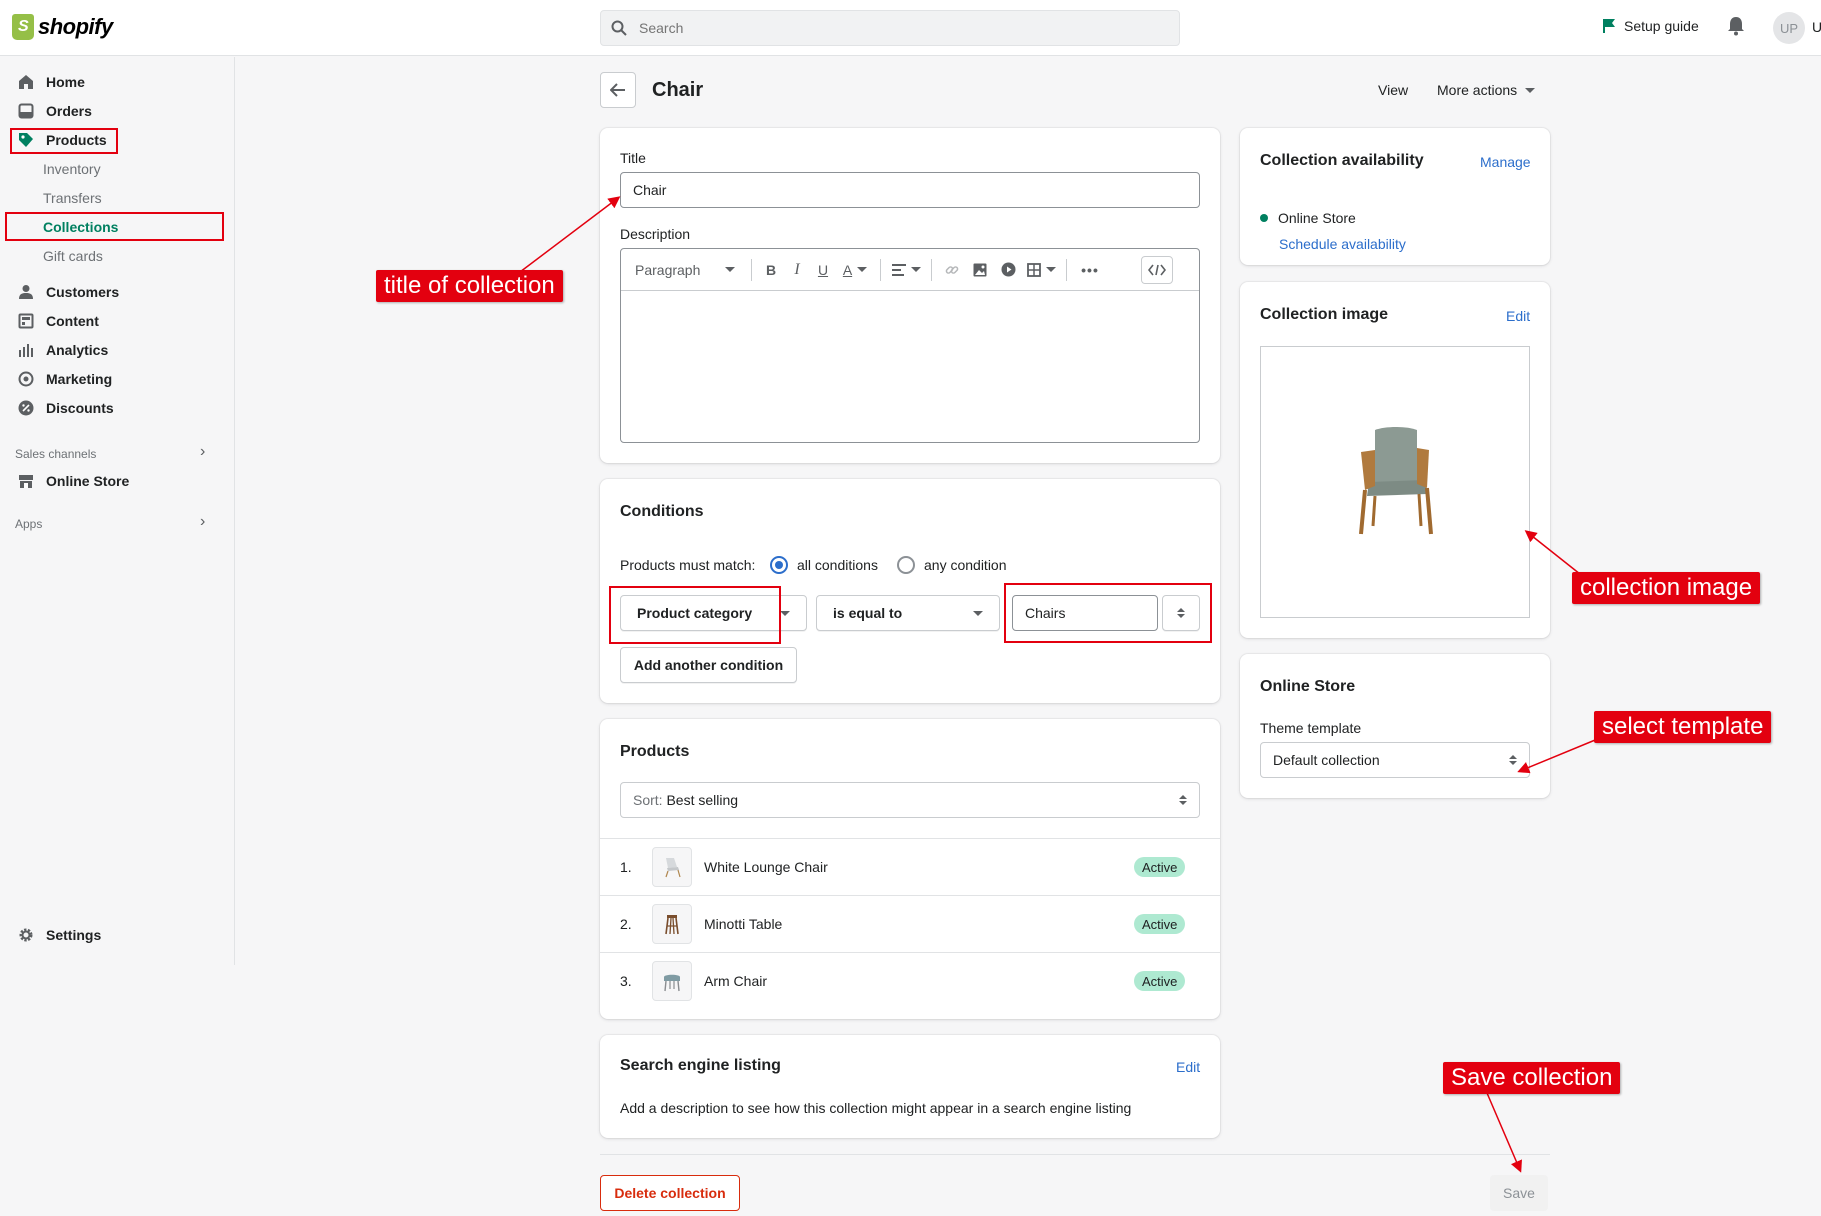 This screenshot has height=1216, width=1821. Describe the element at coordinates (1559, 755) in the screenshot. I see `template-annotation-arrow` at that location.